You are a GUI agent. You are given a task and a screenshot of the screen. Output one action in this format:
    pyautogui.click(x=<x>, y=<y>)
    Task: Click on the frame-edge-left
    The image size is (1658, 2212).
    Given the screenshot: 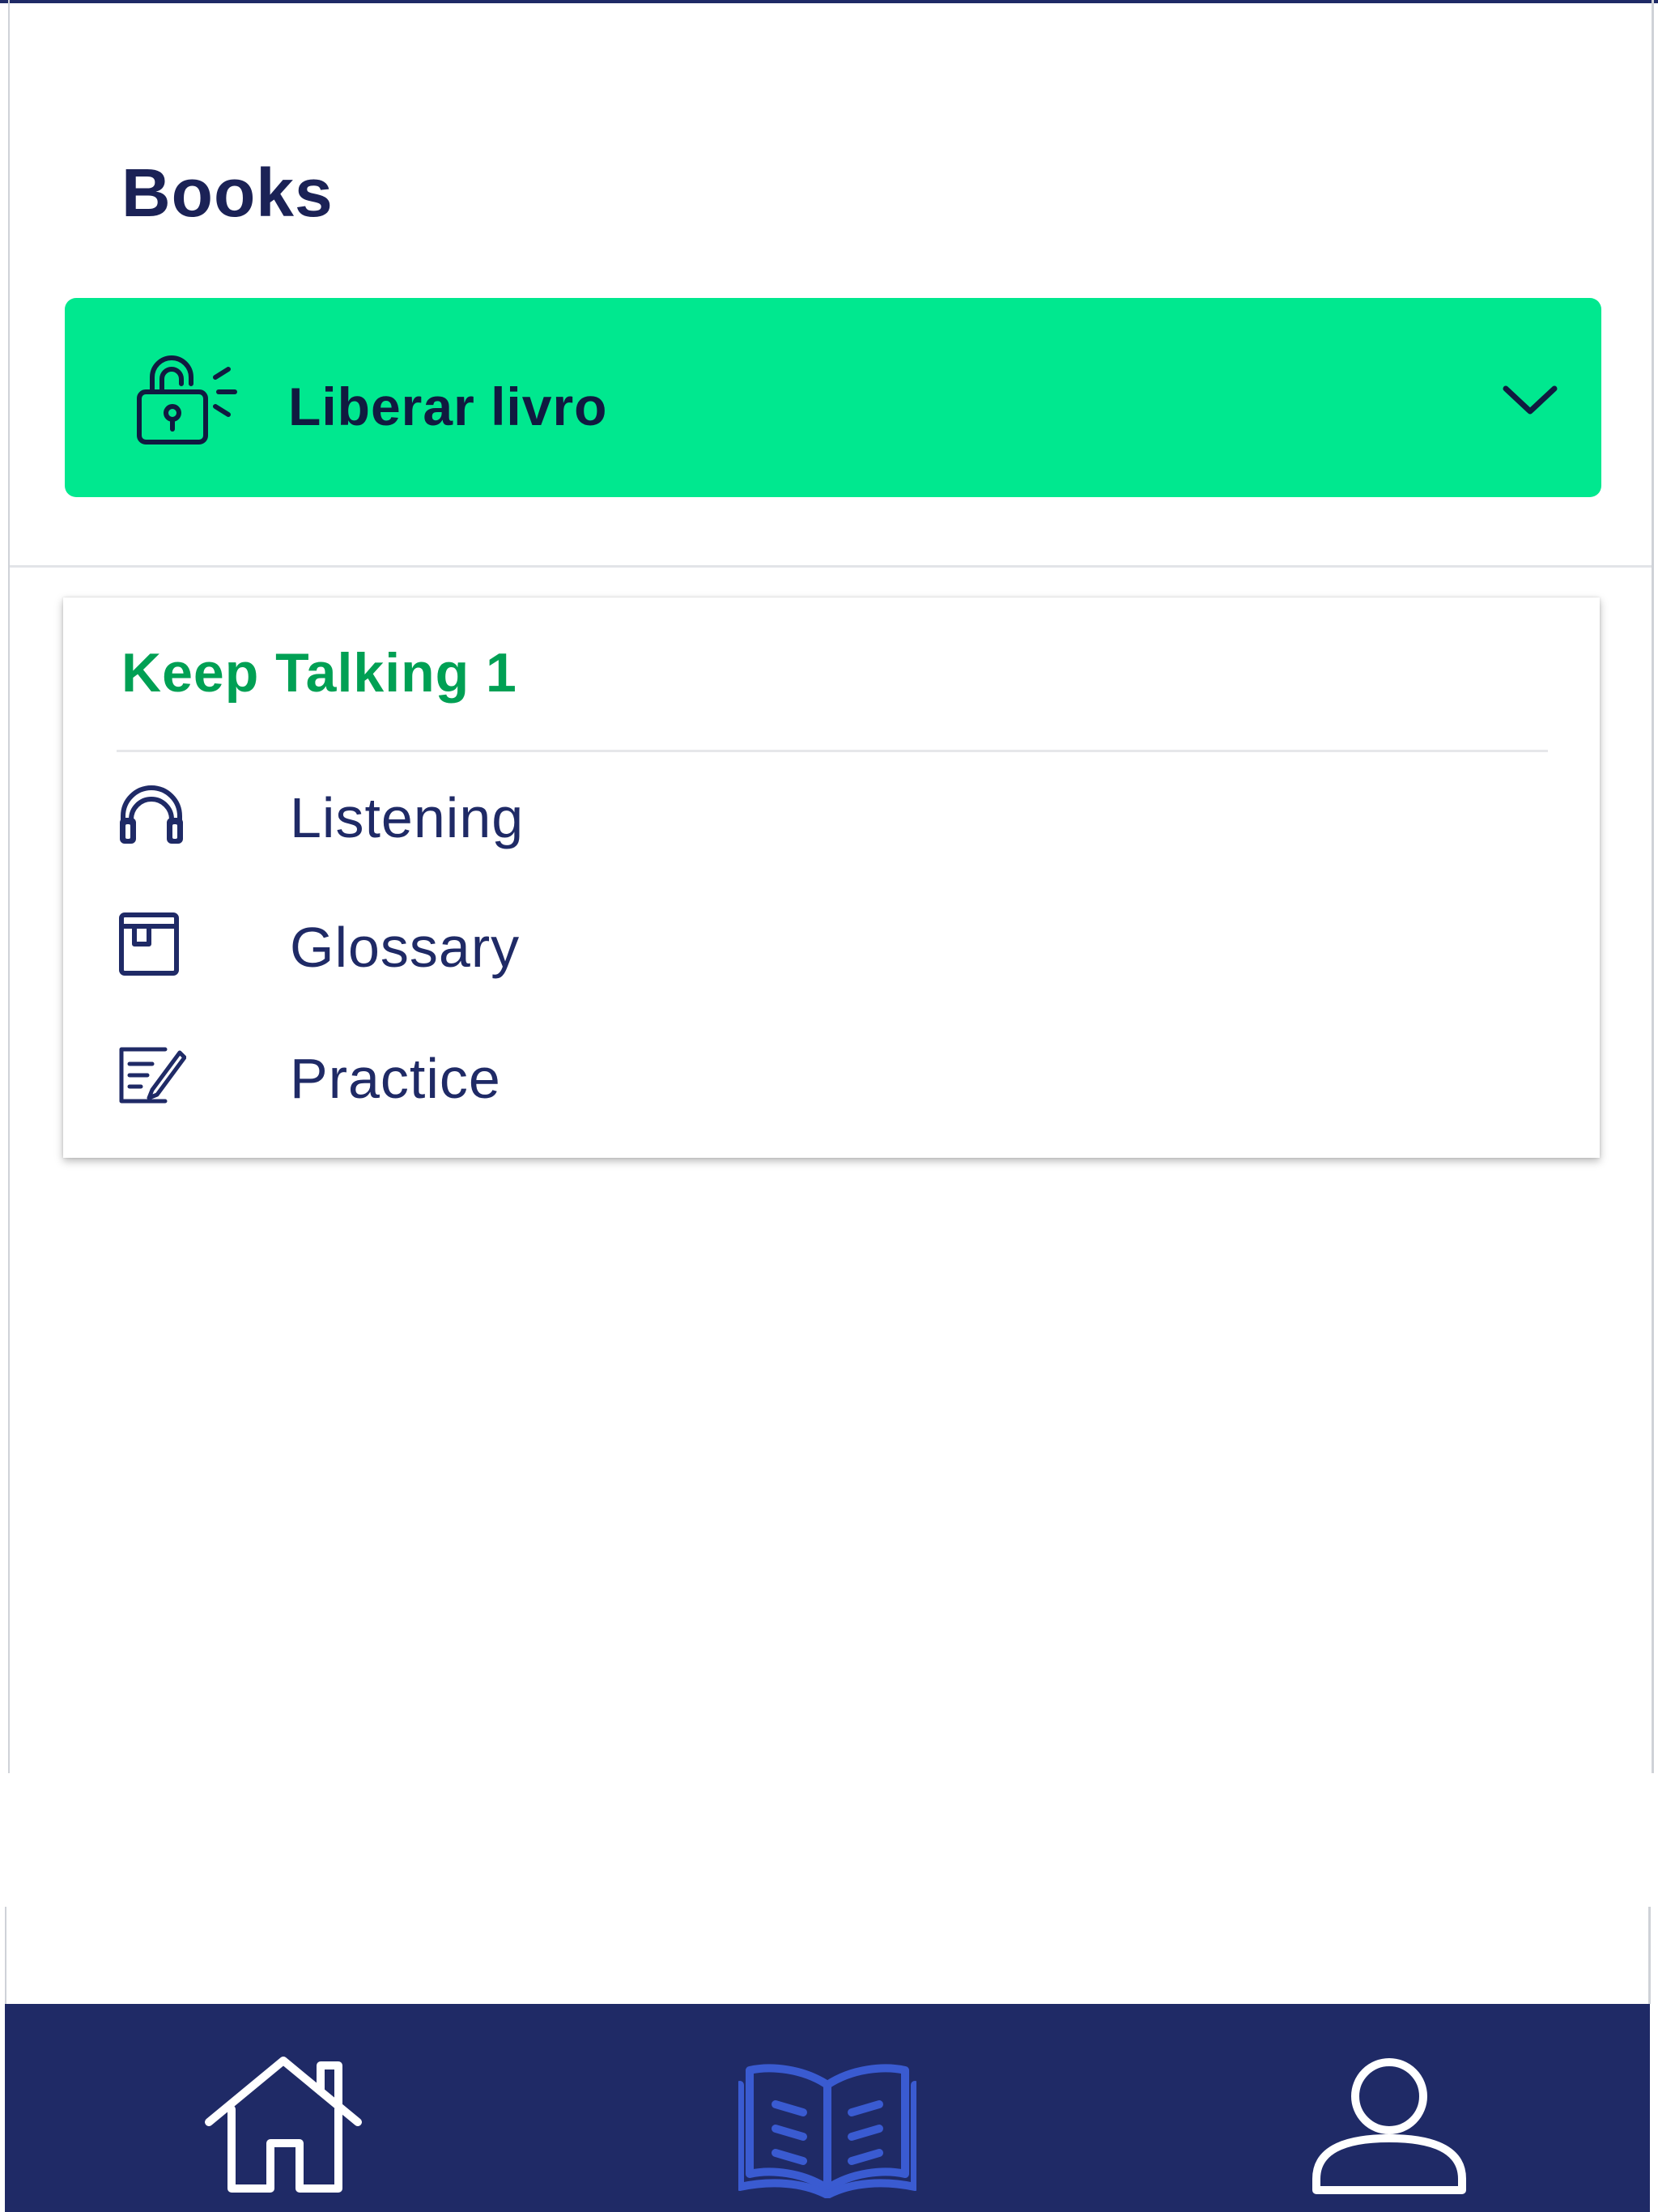 What is the action you would take?
    pyautogui.click(x=9, y=886)
    